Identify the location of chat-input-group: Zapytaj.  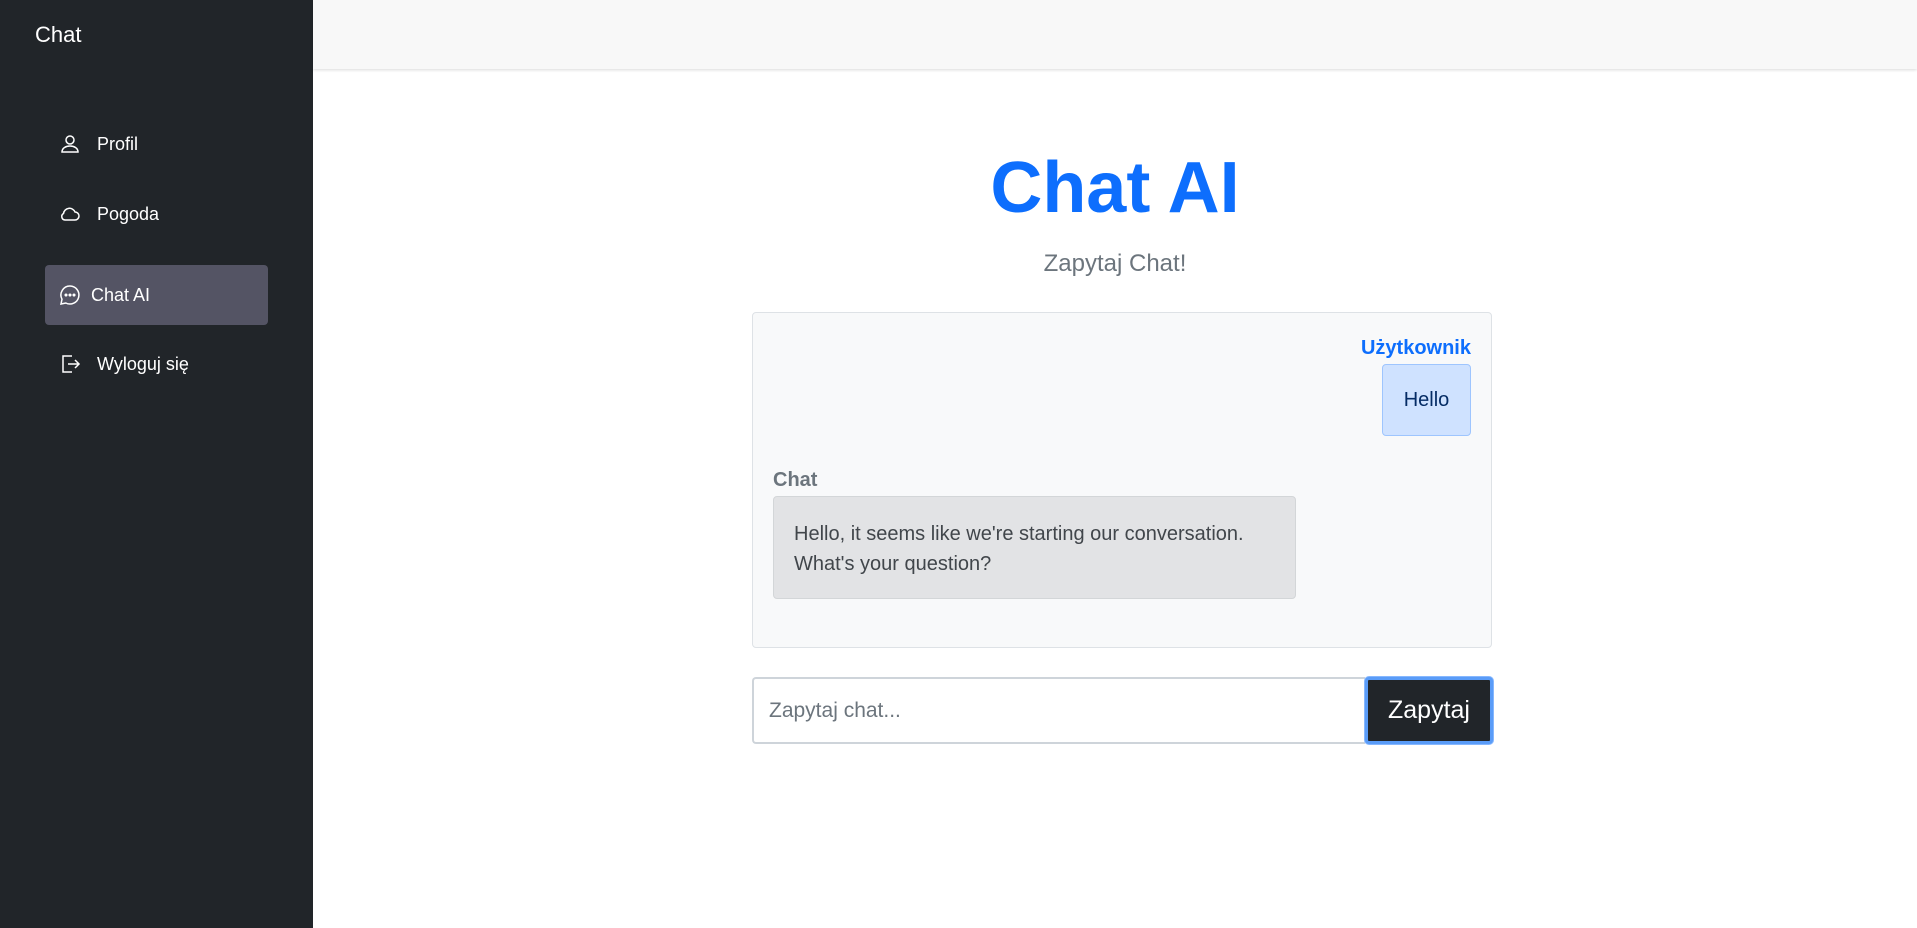
(1122, 710).